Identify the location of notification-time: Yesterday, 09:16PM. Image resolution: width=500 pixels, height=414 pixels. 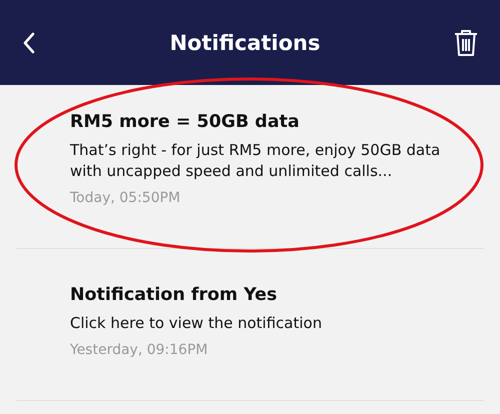
(139, 350).